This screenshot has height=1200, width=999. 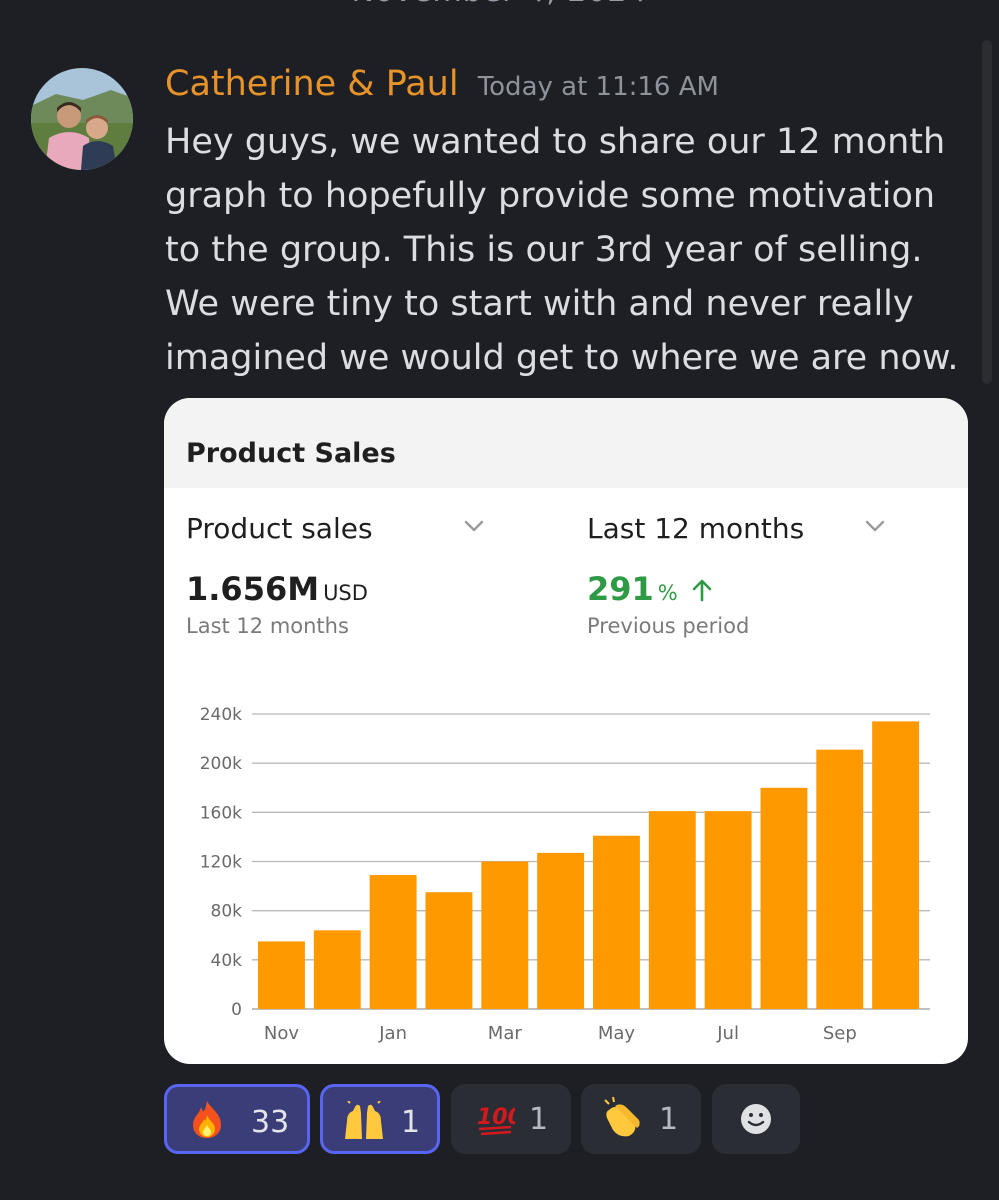 I want to click on x-tick-label: May, so click(x=617, y=1033).